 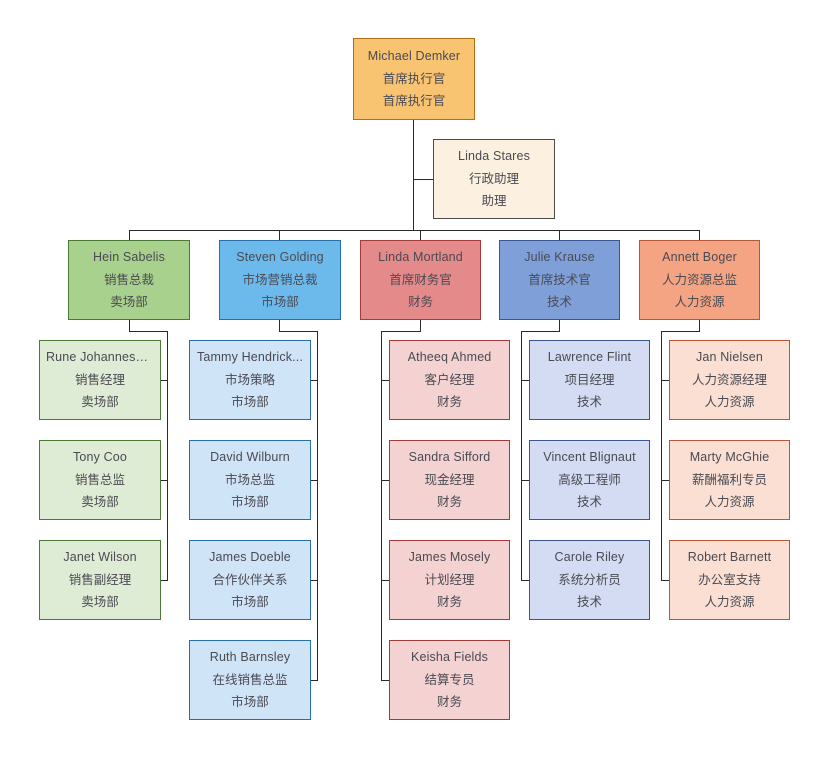 I want to click on connector-division-bus, so click(x=414, y=230).